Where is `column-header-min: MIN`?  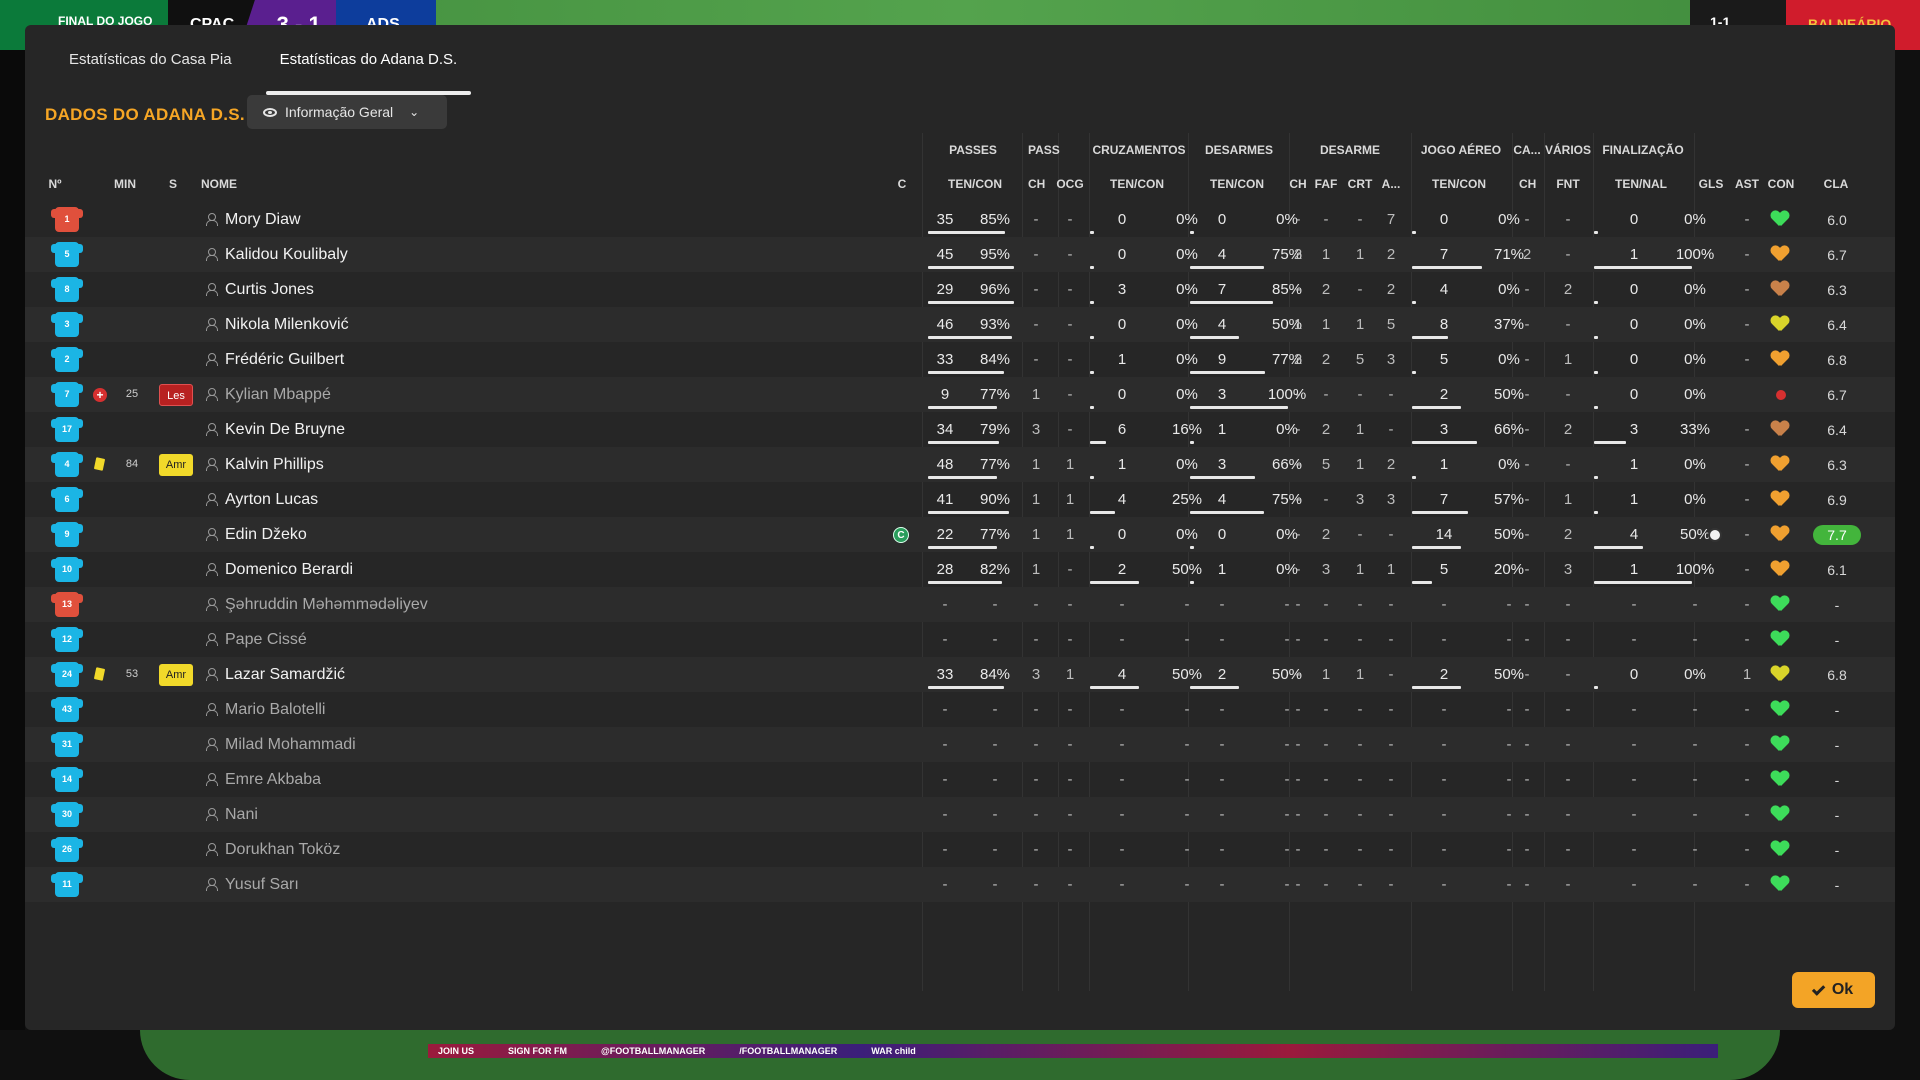 column-header-min: MIN is located at coordinates (125, 184).